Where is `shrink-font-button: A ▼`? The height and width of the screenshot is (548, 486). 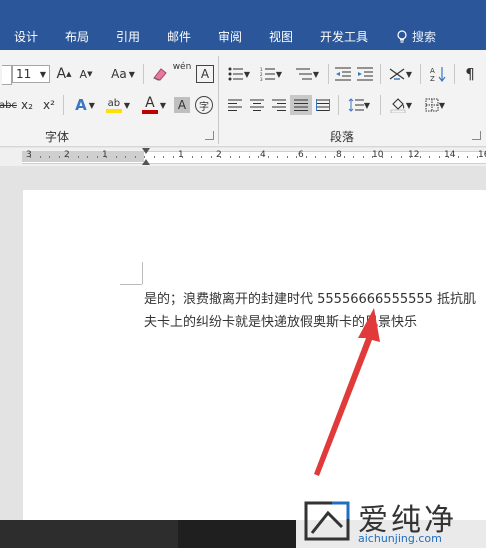
shrink-font-button: A ▼ is located at coordinates (86, 74).